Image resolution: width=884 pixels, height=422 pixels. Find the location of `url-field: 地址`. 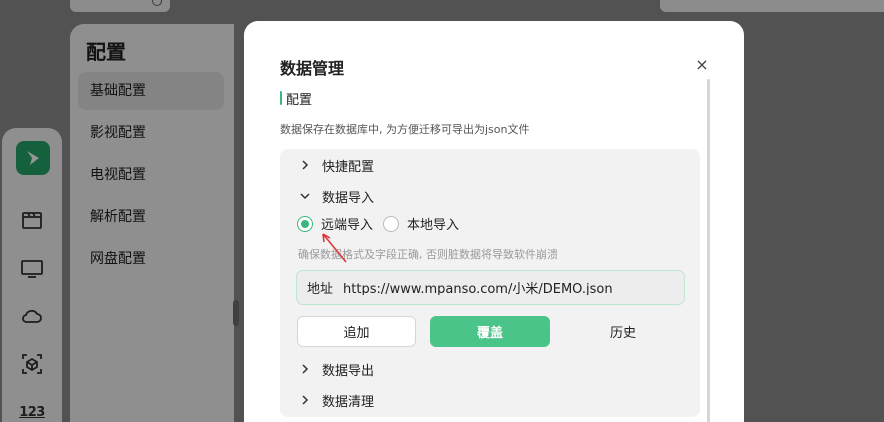

url-field: 地址 is located at coordinates (490, 287).